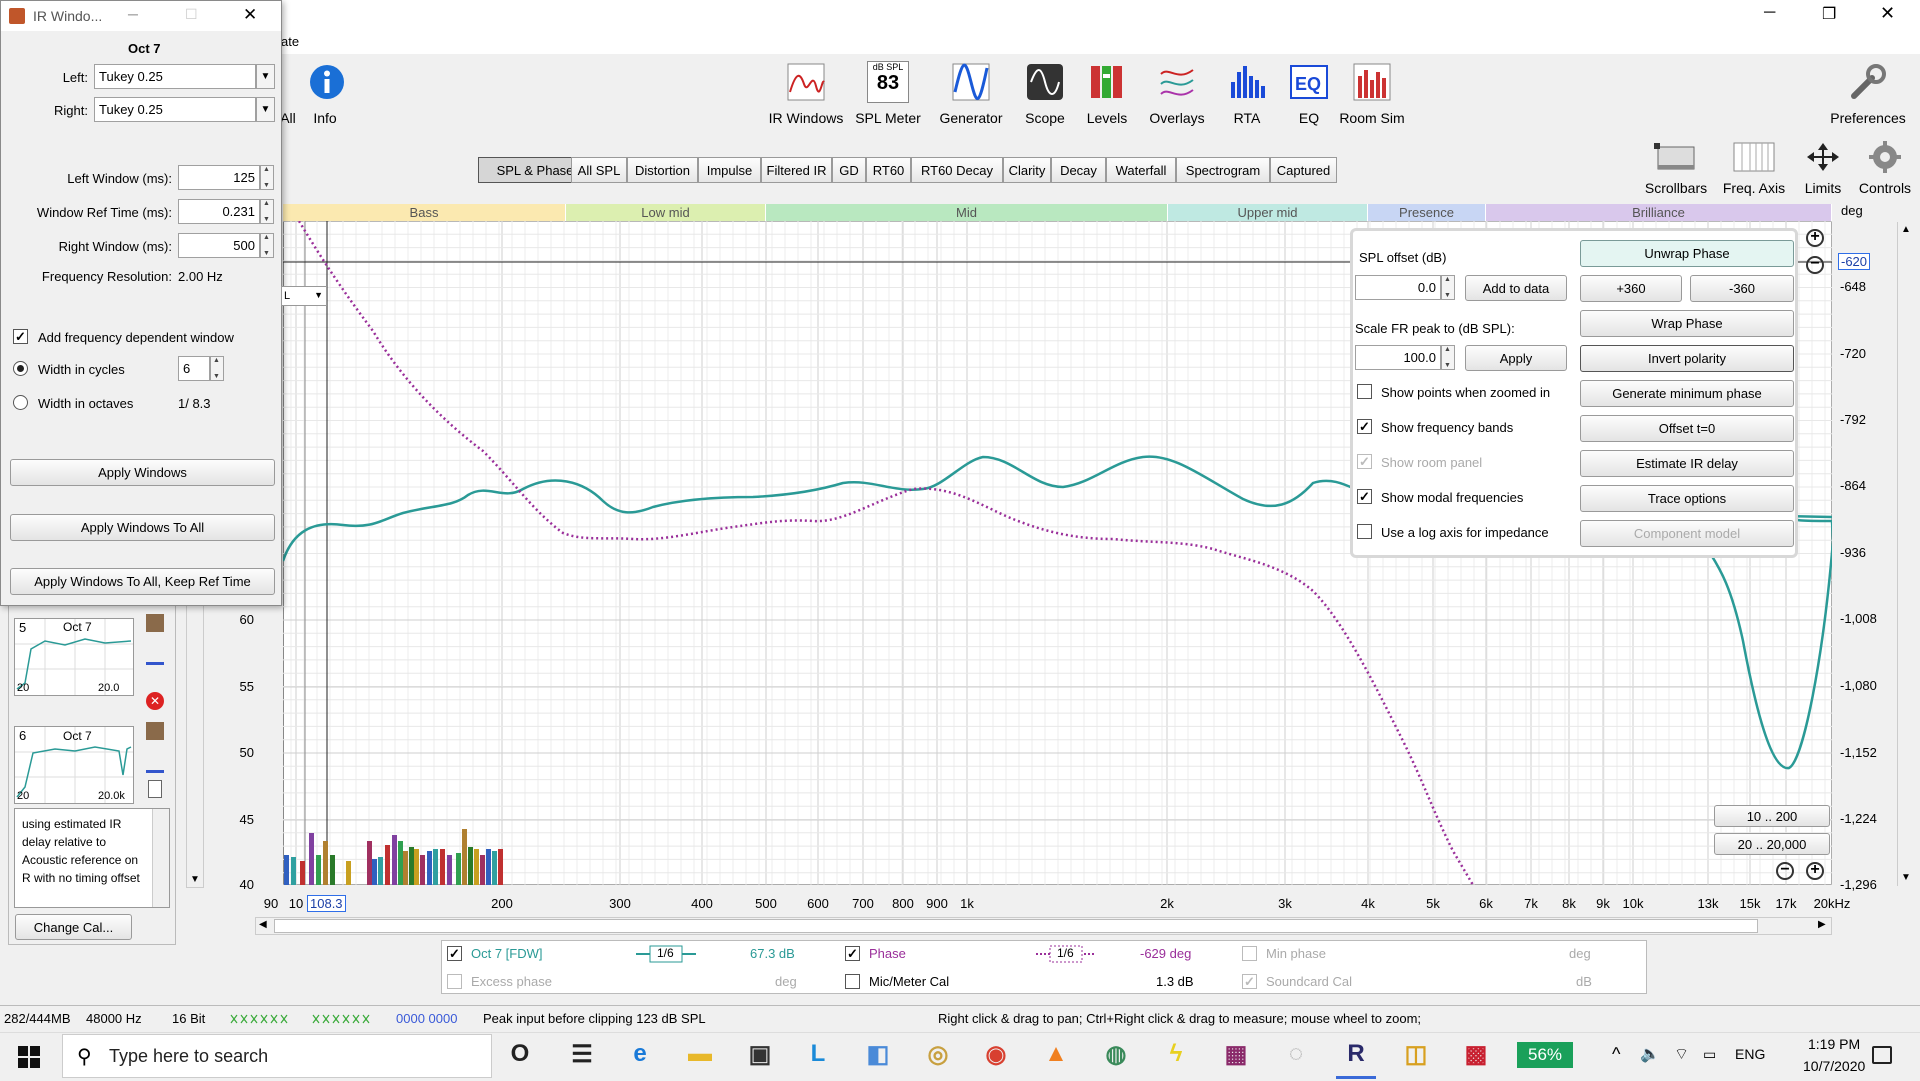 The width and height of the screenshot is (1920, 1081). I want to click on tab-decay: Decay, so click(1078, 170).